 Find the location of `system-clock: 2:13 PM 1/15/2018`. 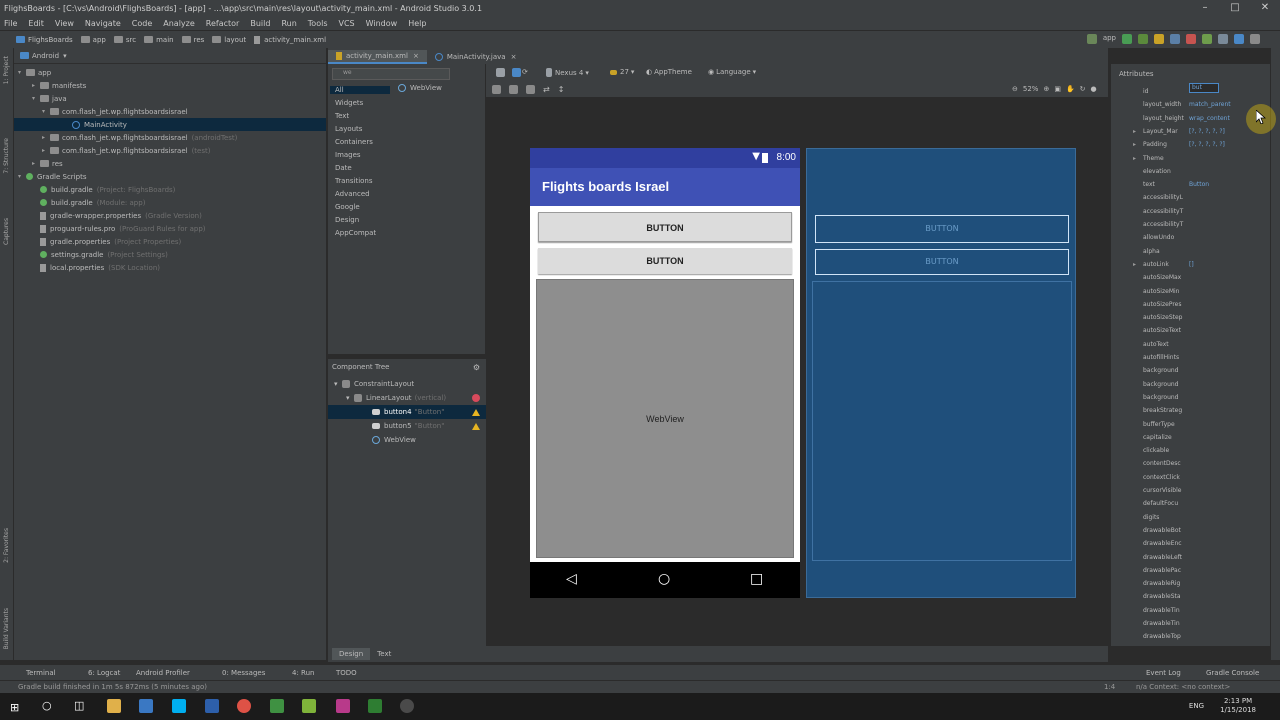

system-clock: 2:13 PM 1/15/2018 is located at coordinates (1238, 706).